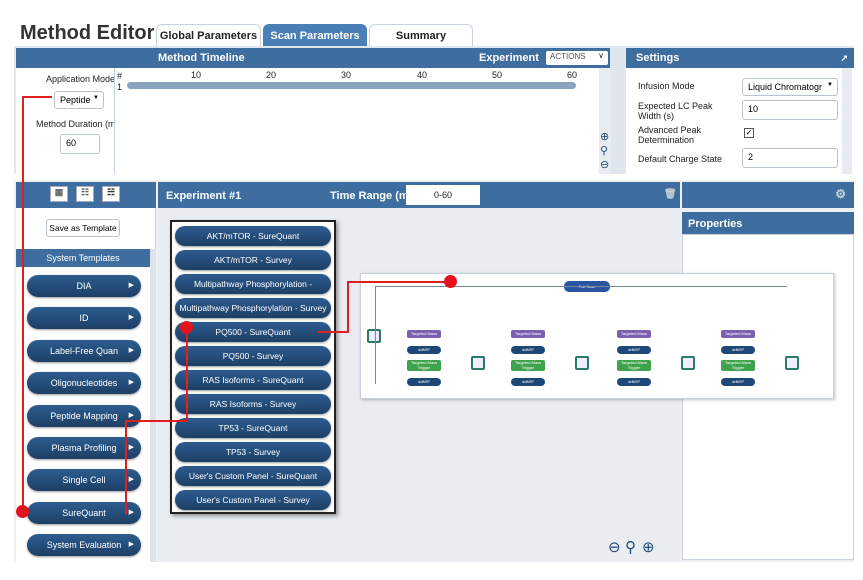 This screenshot has width=863, height=580. I want to click on sidebar-item-plasma-profiling: Plasma Profiling ▶, so click(84, 448).